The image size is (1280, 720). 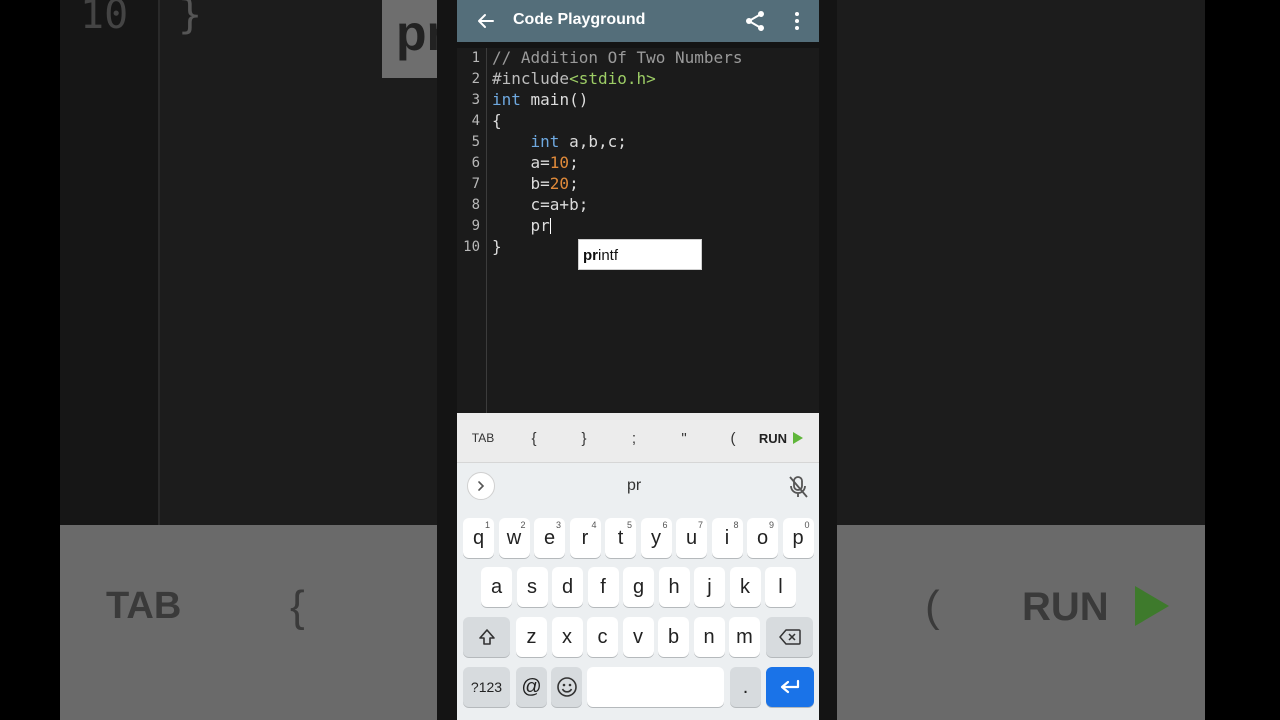 What do you see at coordinates (620, 538) in the screenshot?
I see `key-t: t5` at bounding box center [620, 538].